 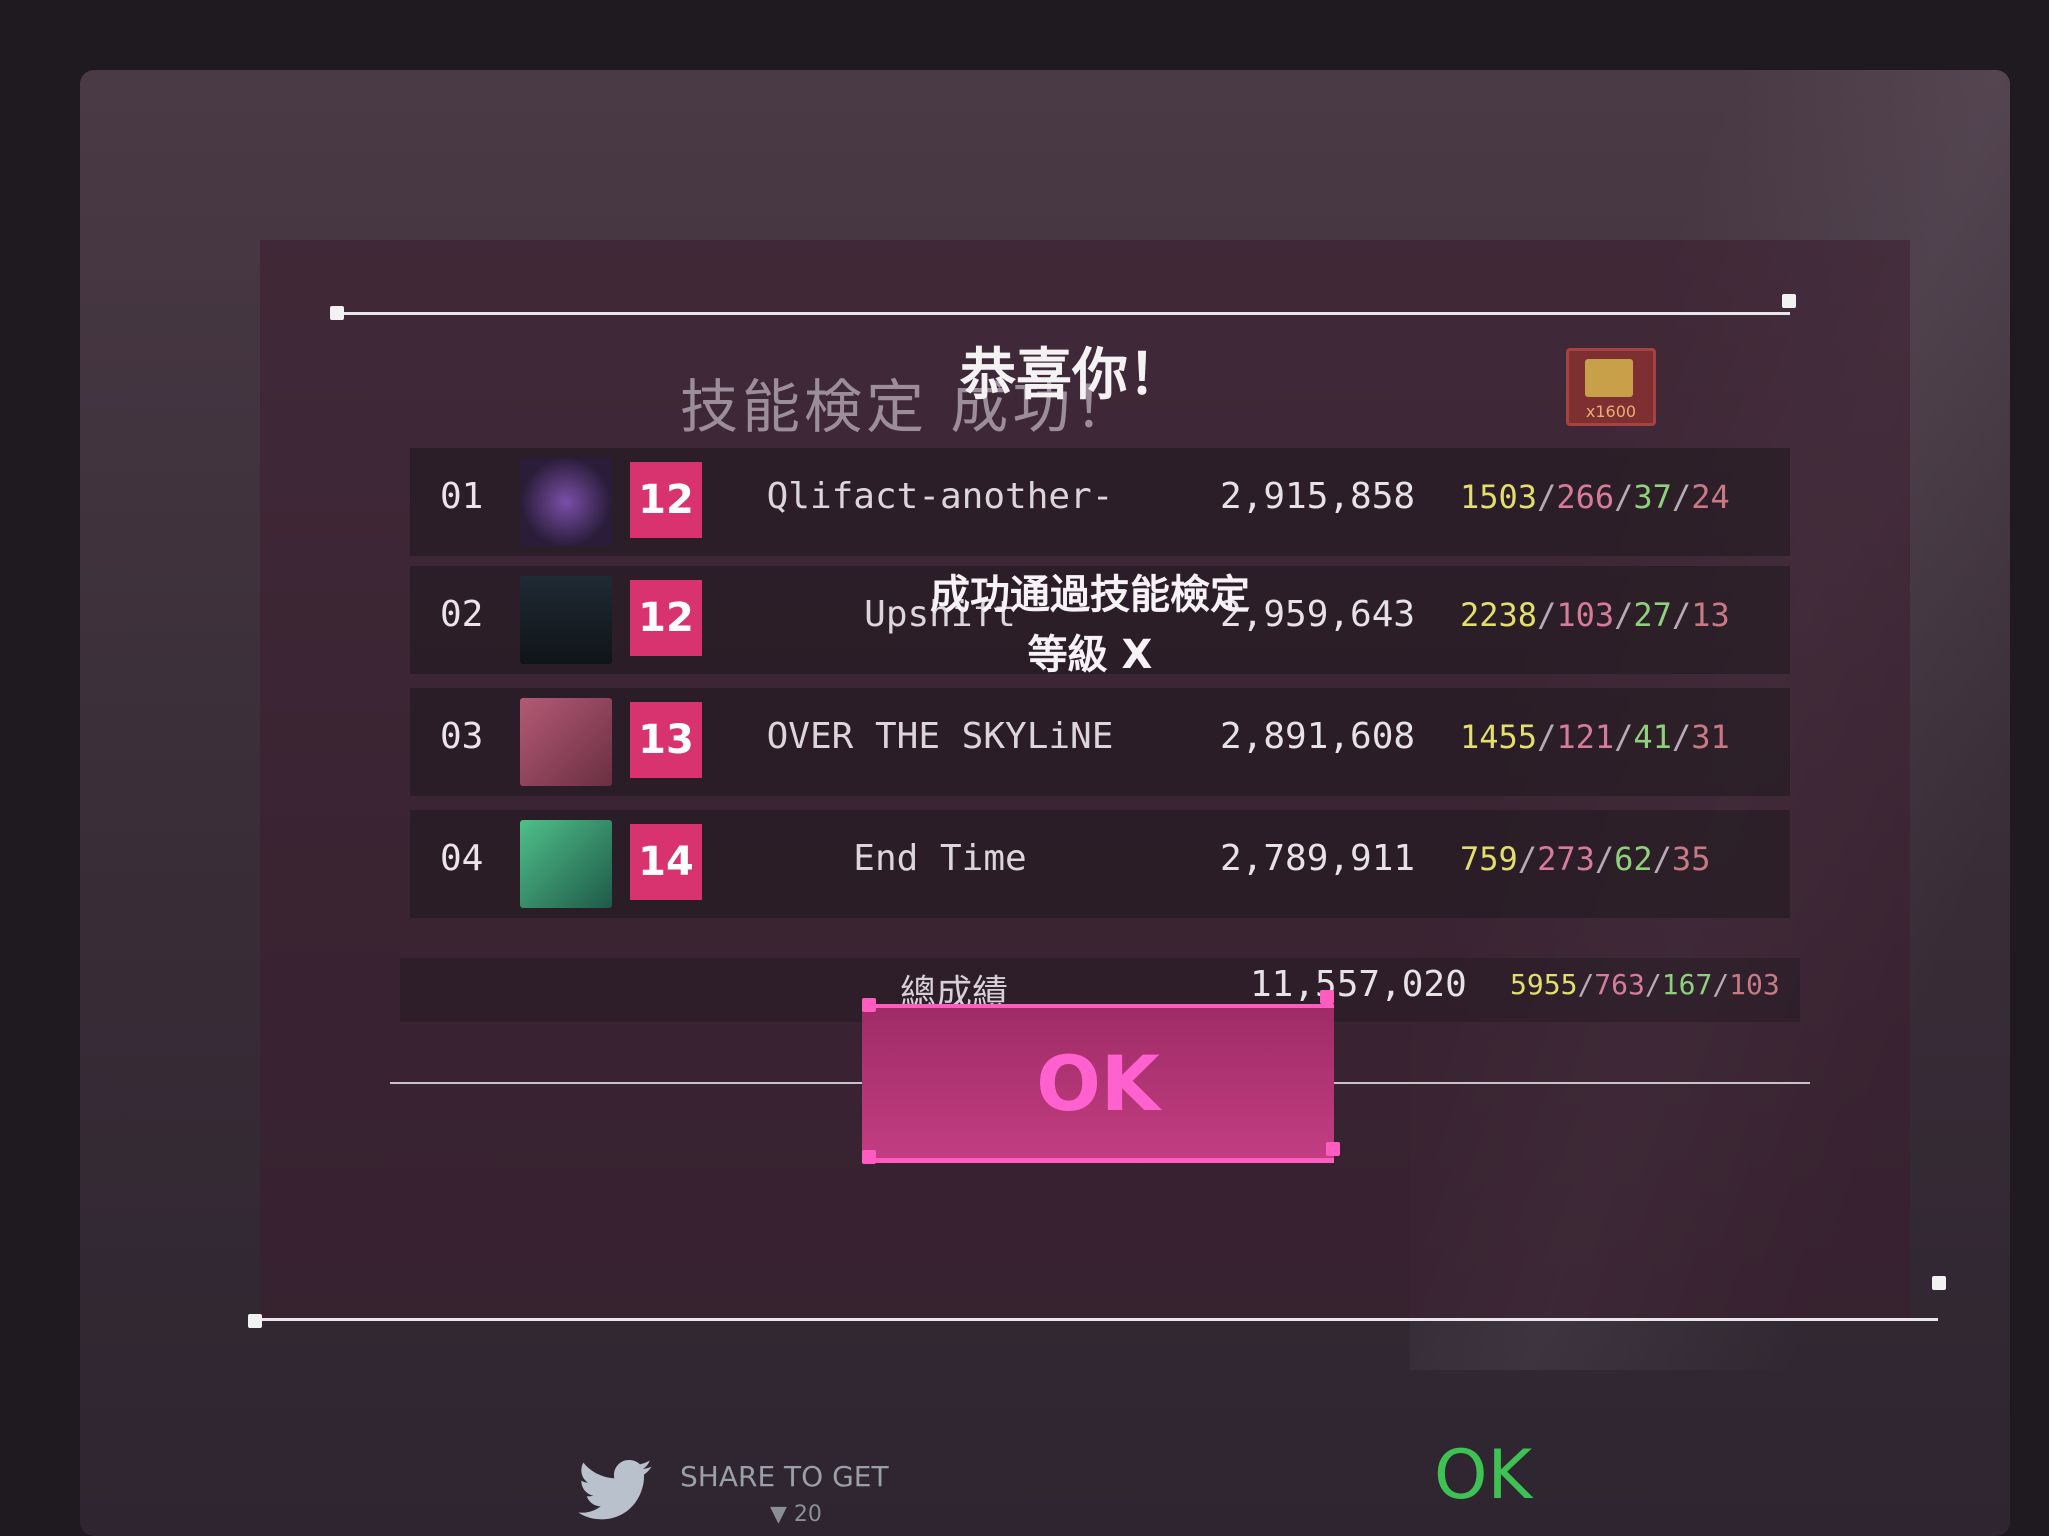 I want to click on song-score: 2,789,911, so click(x=1318, y=858).